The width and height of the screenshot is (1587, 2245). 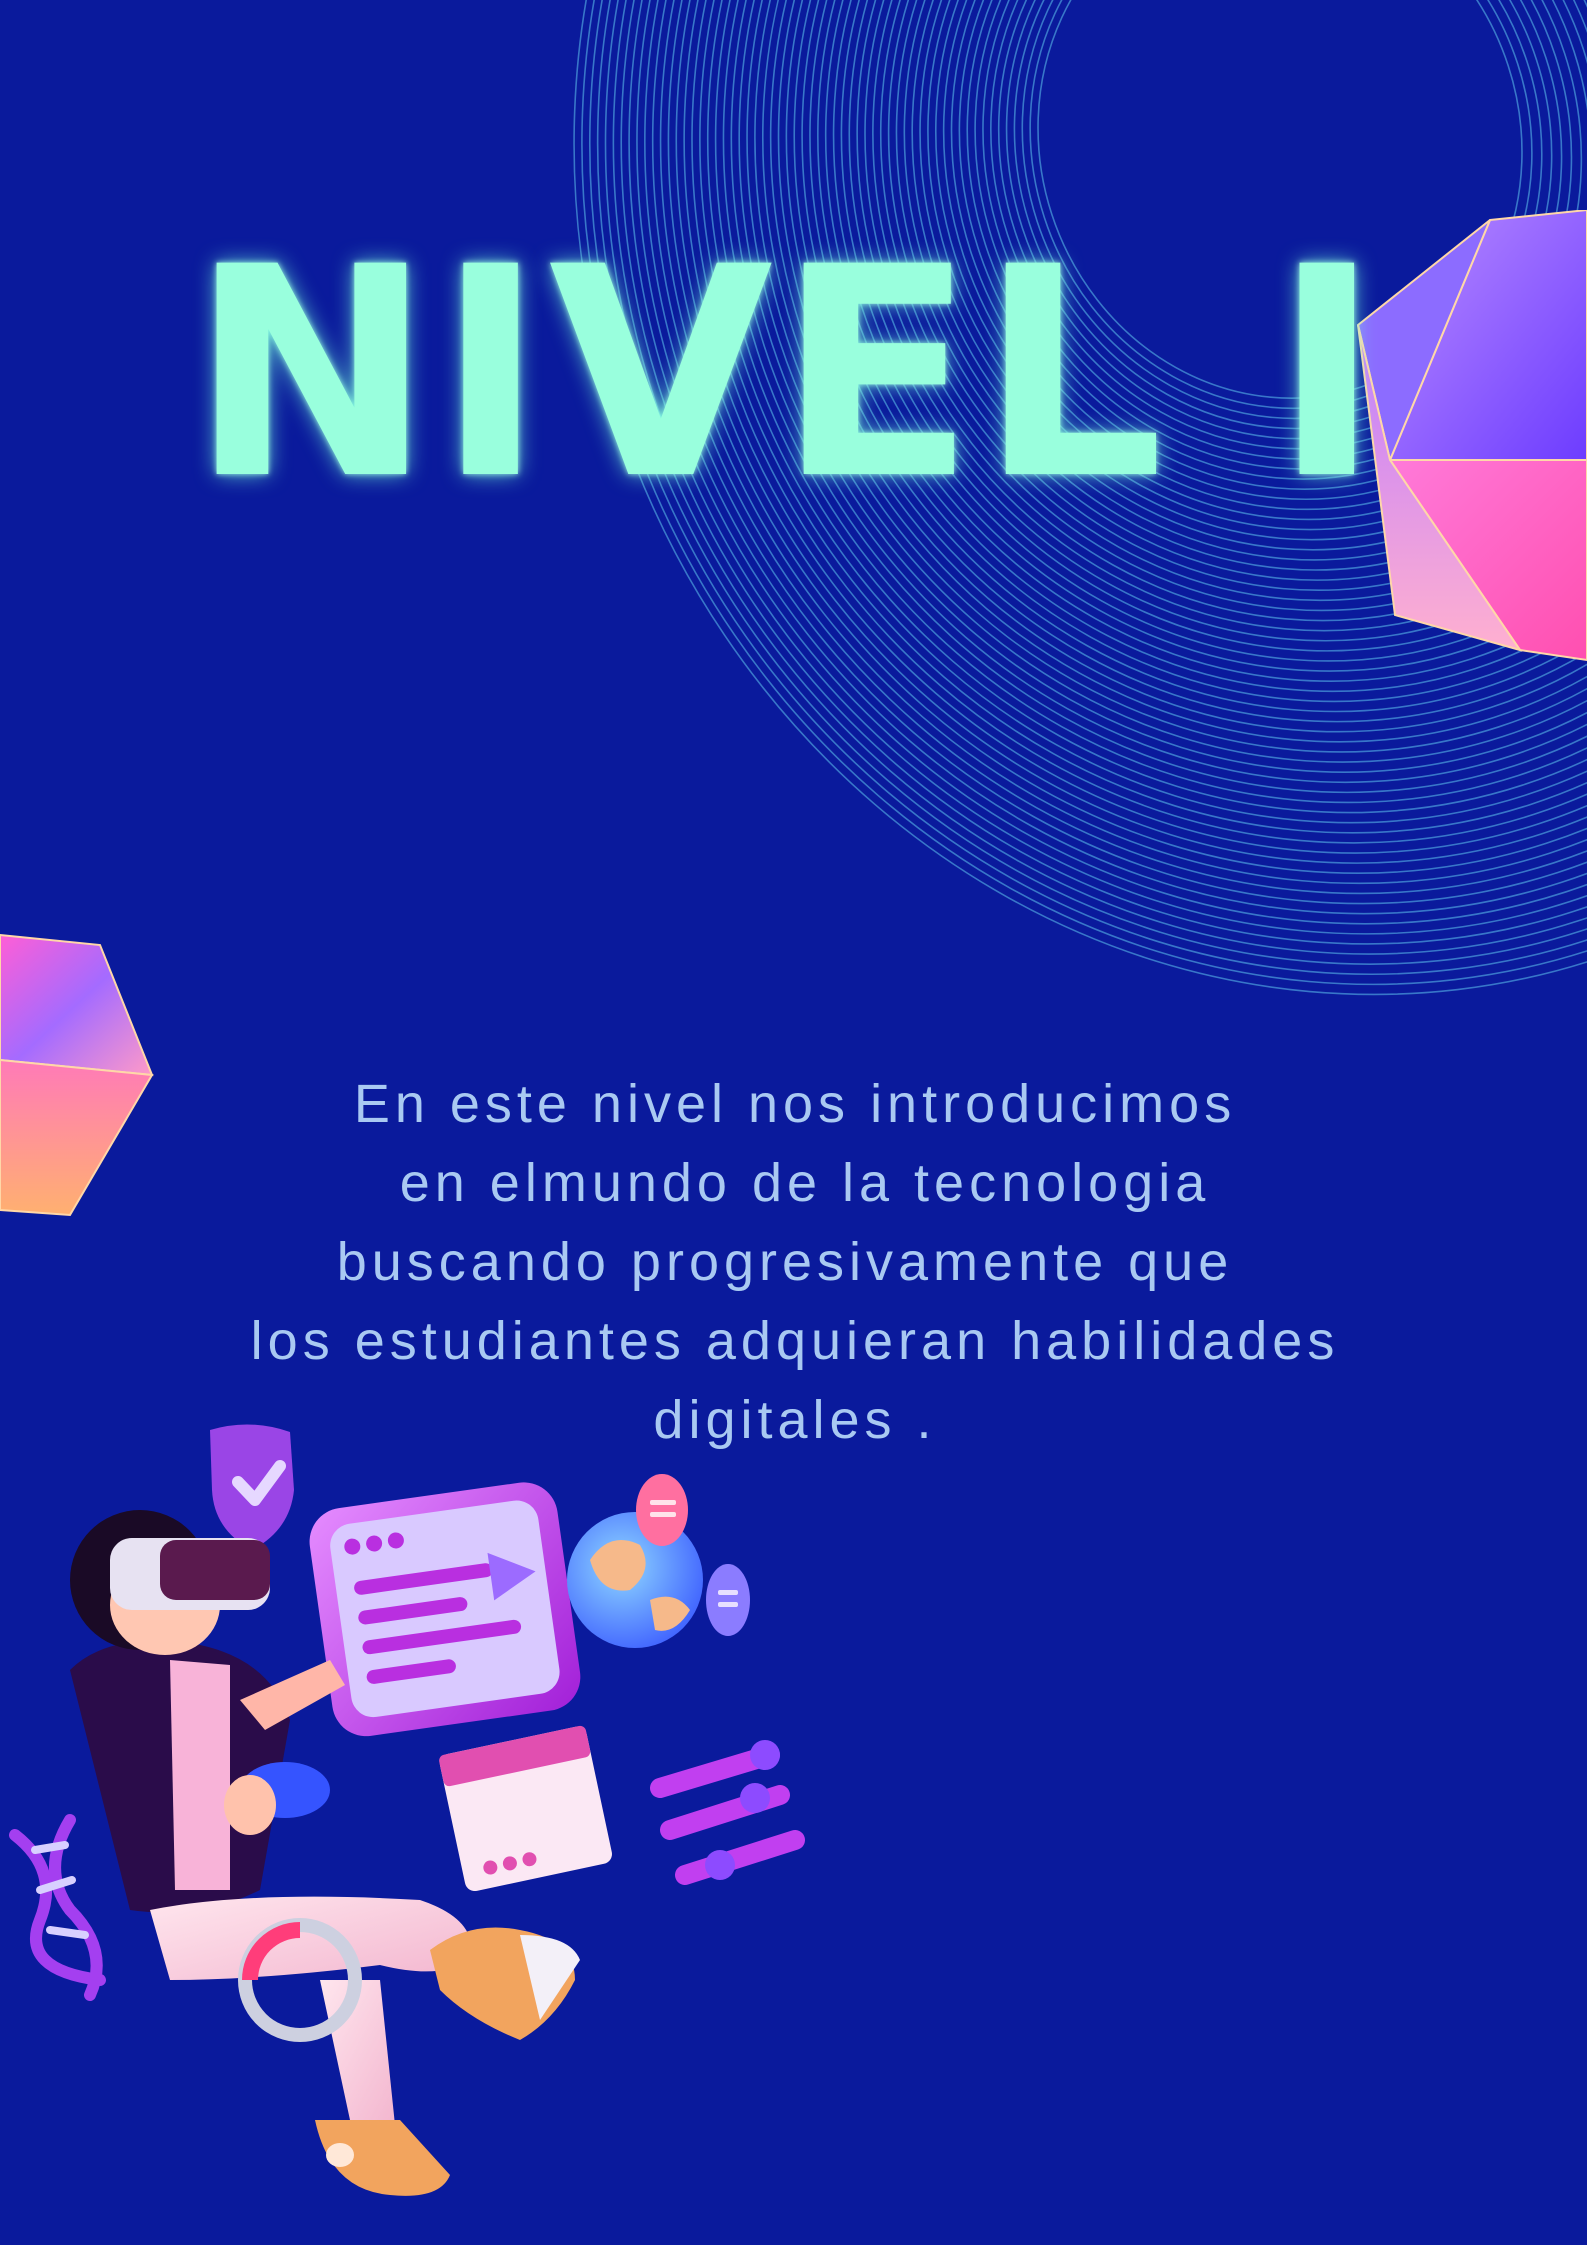 What do you see at coordinates (525, 1808) in the screenshot?
I see `card-icon` at bounding box center [525, 1808].